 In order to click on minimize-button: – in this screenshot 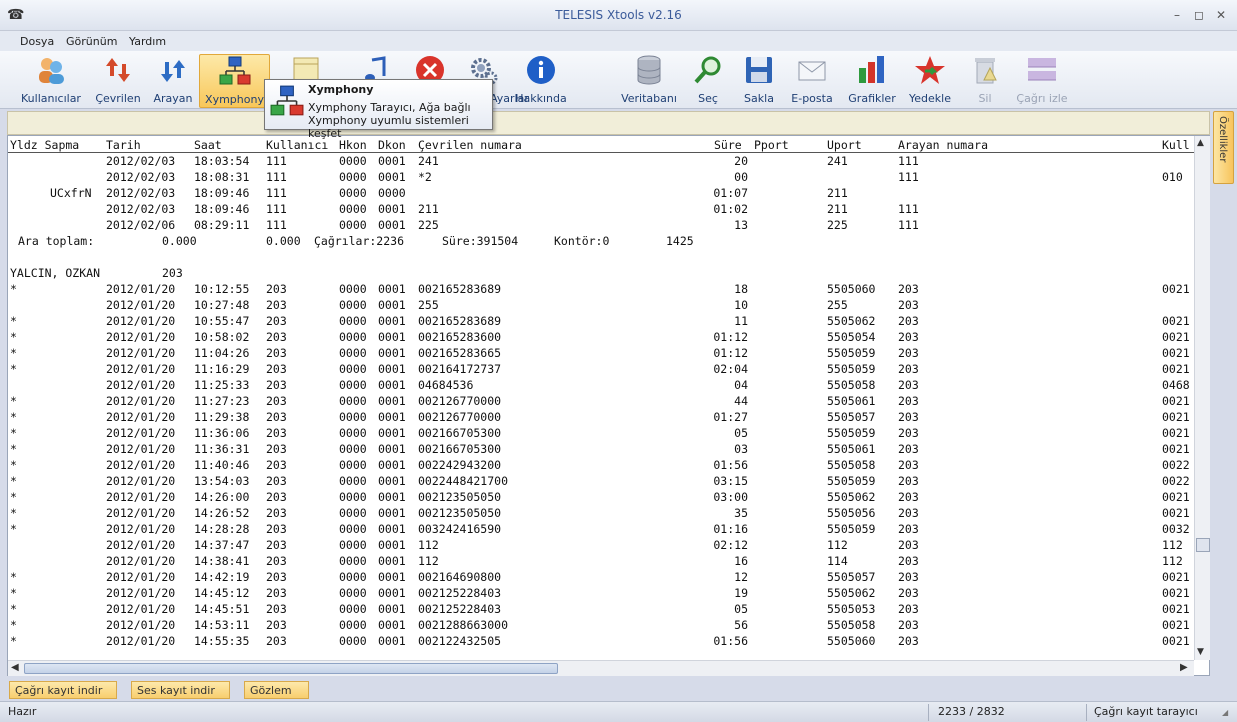, I will do `click(1177, 15)`.